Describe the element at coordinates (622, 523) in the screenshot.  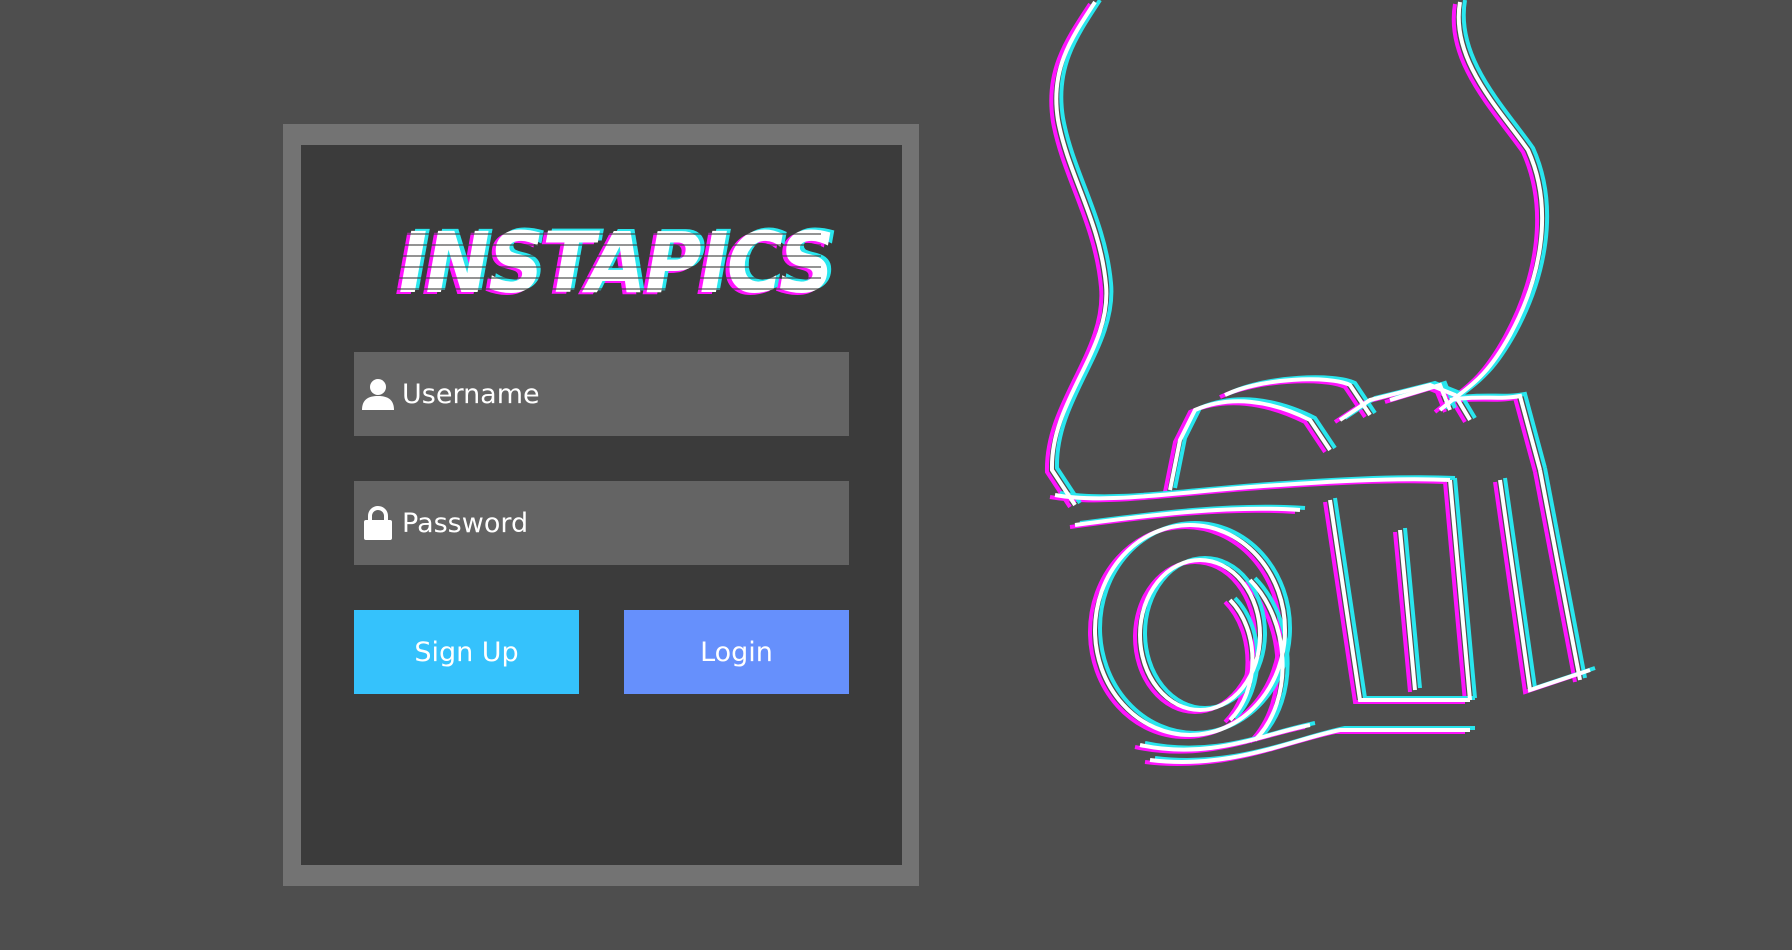
I see `password-input` at that location.